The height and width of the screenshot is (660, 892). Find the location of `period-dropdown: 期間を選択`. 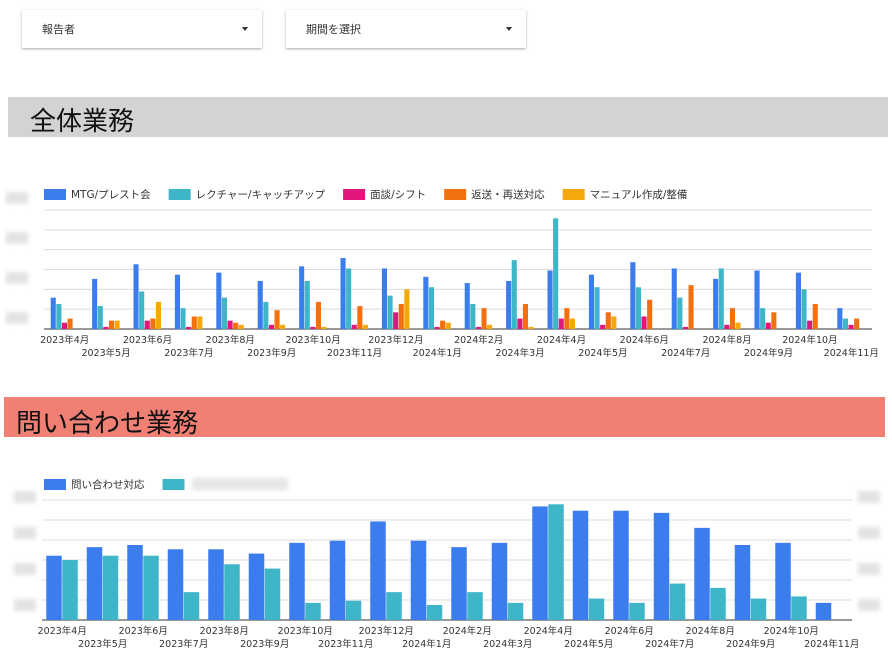

period-dropdown: 期間を選択 is located at coordinates (406, 29).